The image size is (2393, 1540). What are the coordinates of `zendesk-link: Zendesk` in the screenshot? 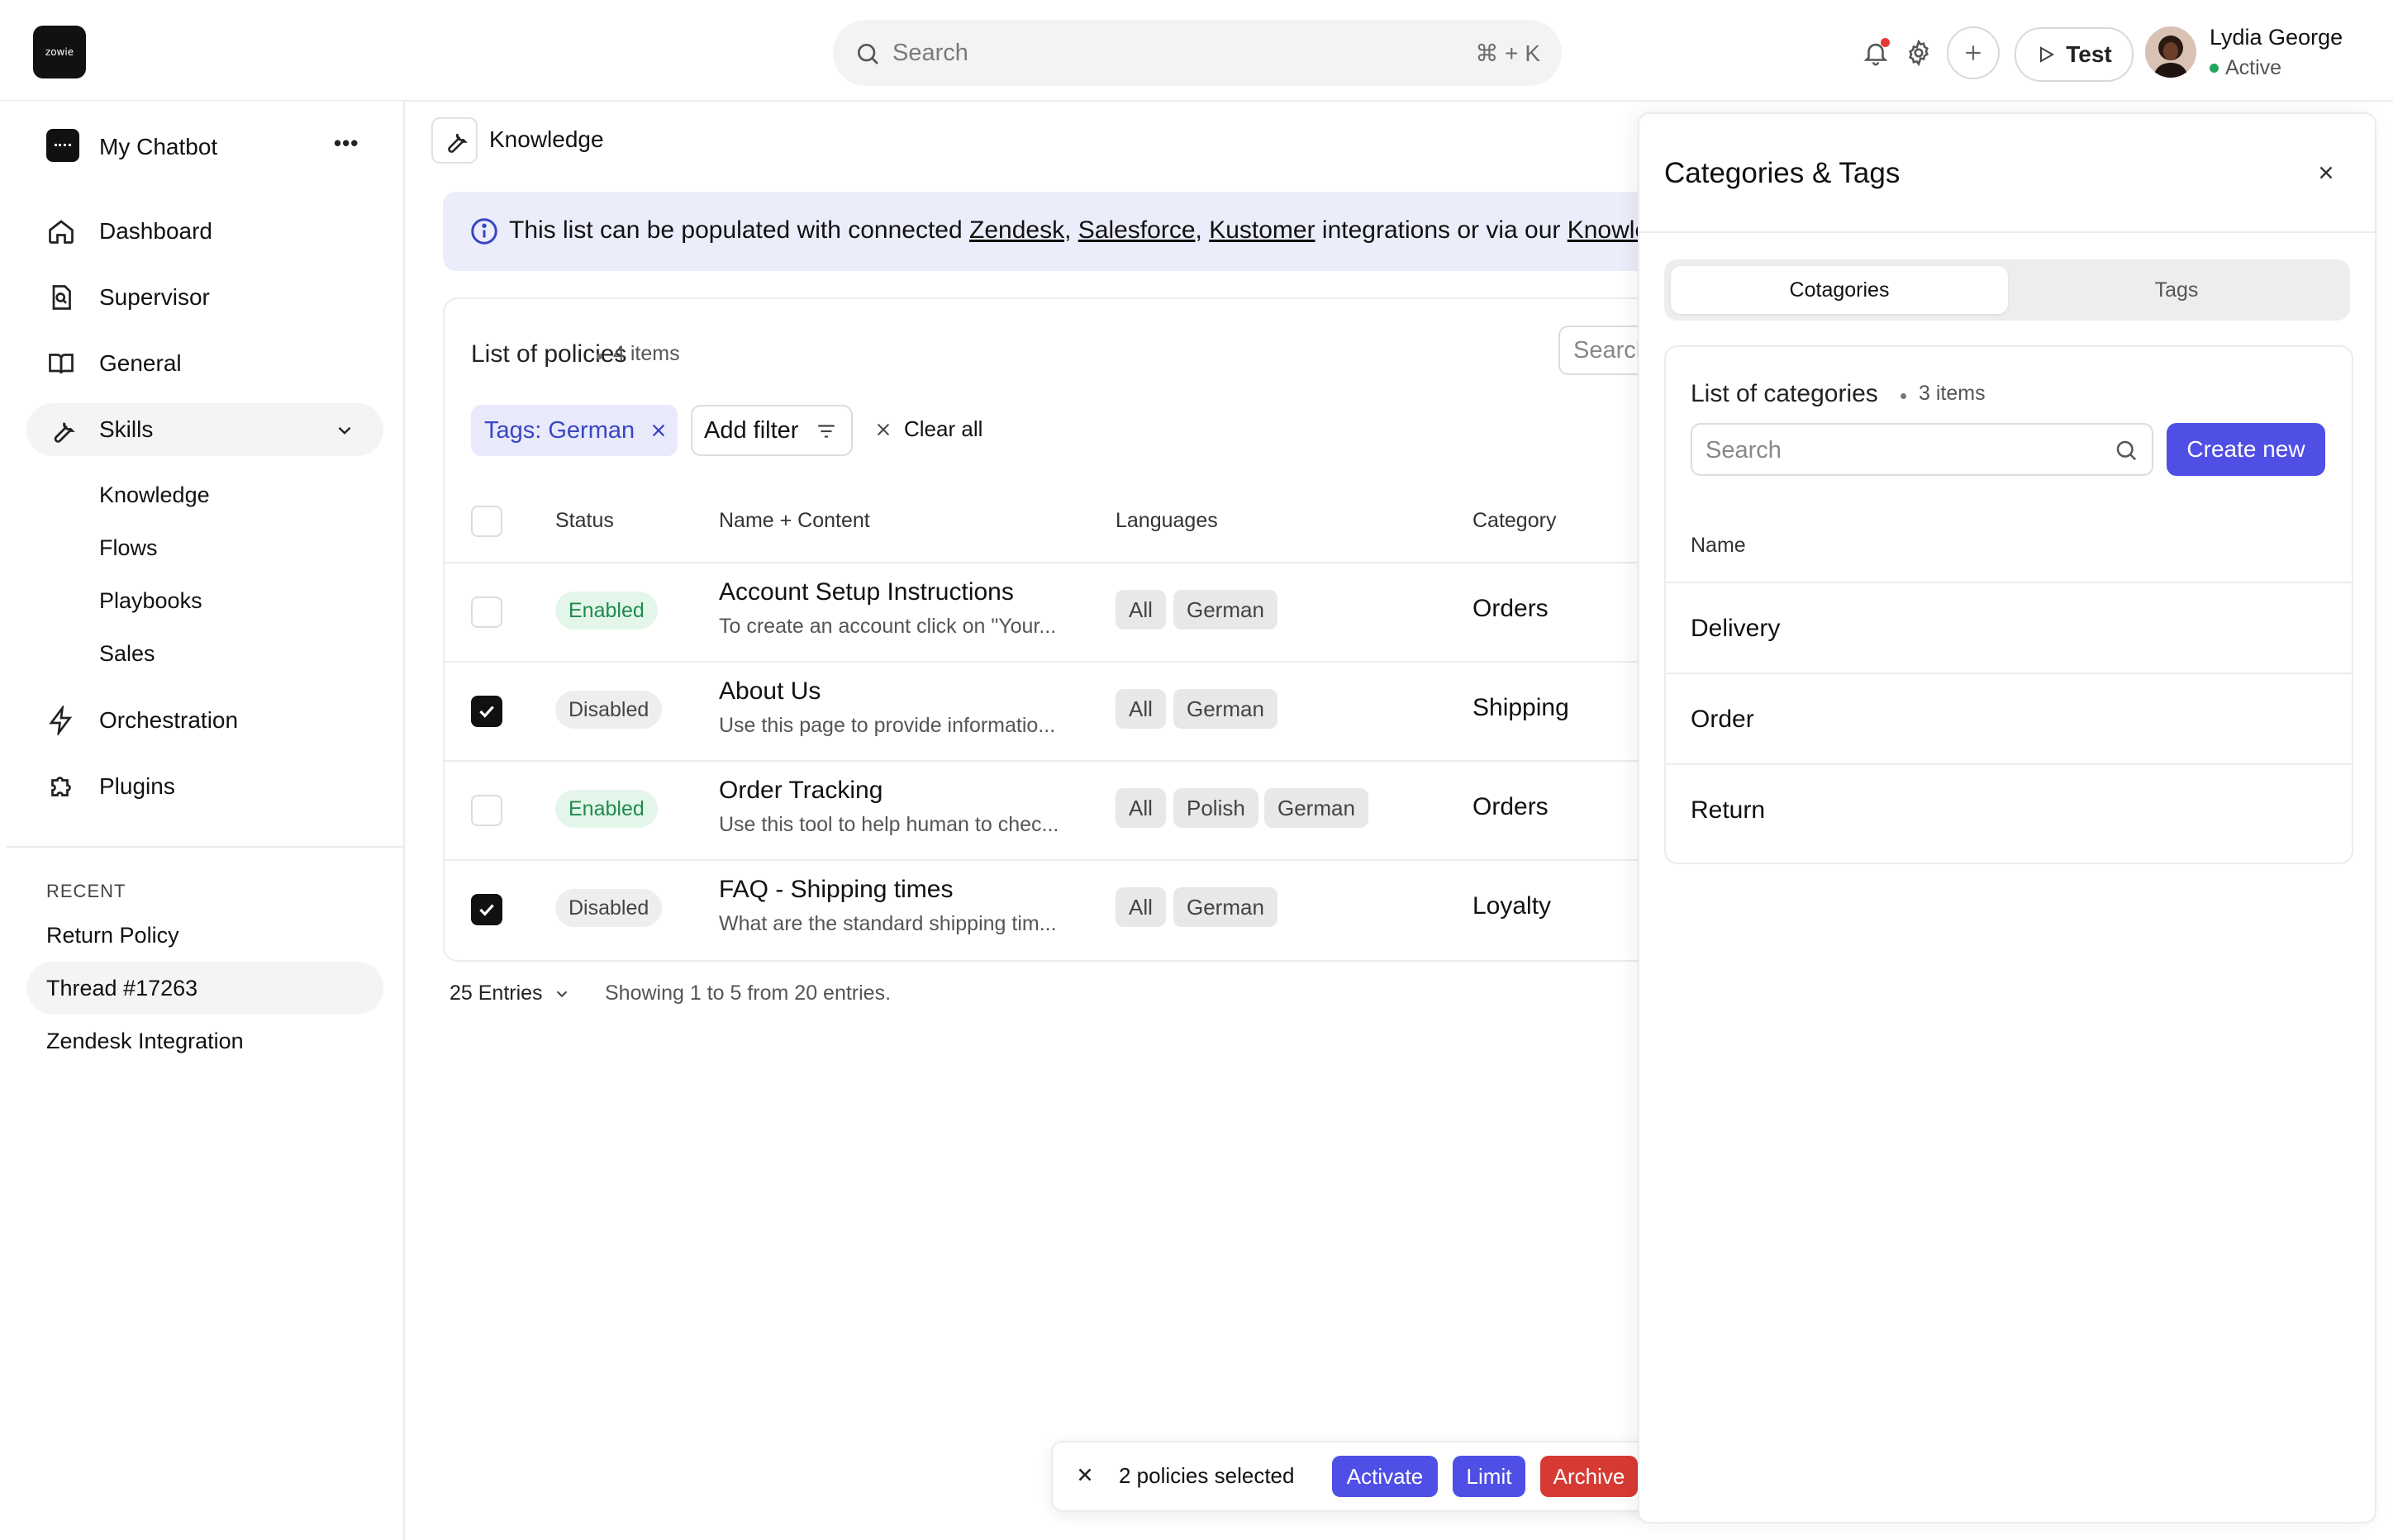 It's located at (1017, 230).